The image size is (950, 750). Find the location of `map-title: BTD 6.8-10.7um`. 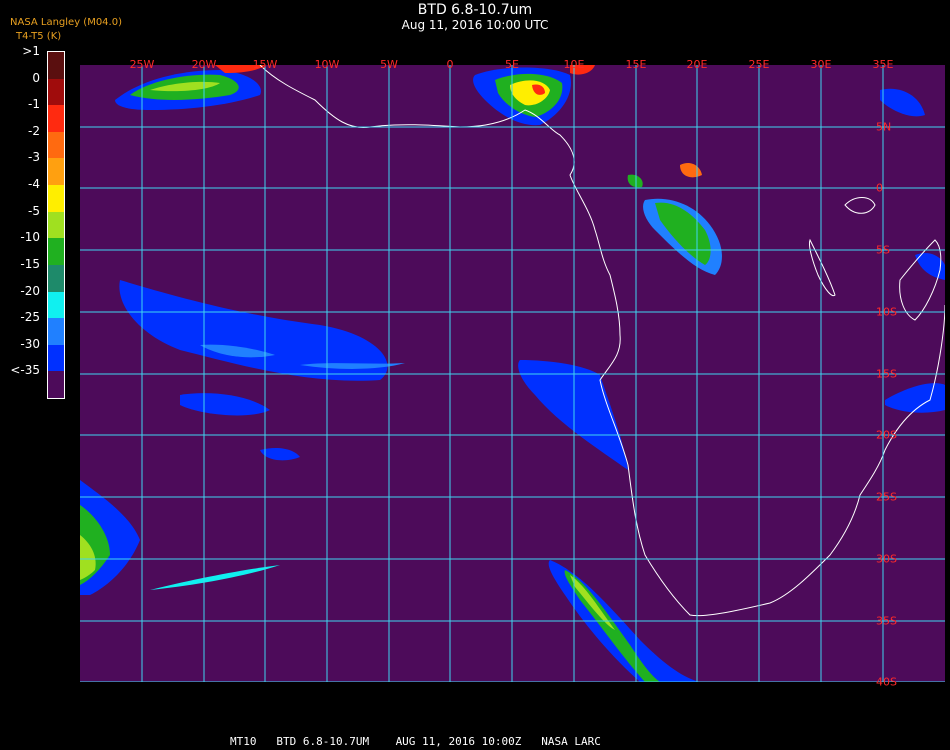

map-title: BTD 6.8-10.7um is located at coordinates (475, 10).